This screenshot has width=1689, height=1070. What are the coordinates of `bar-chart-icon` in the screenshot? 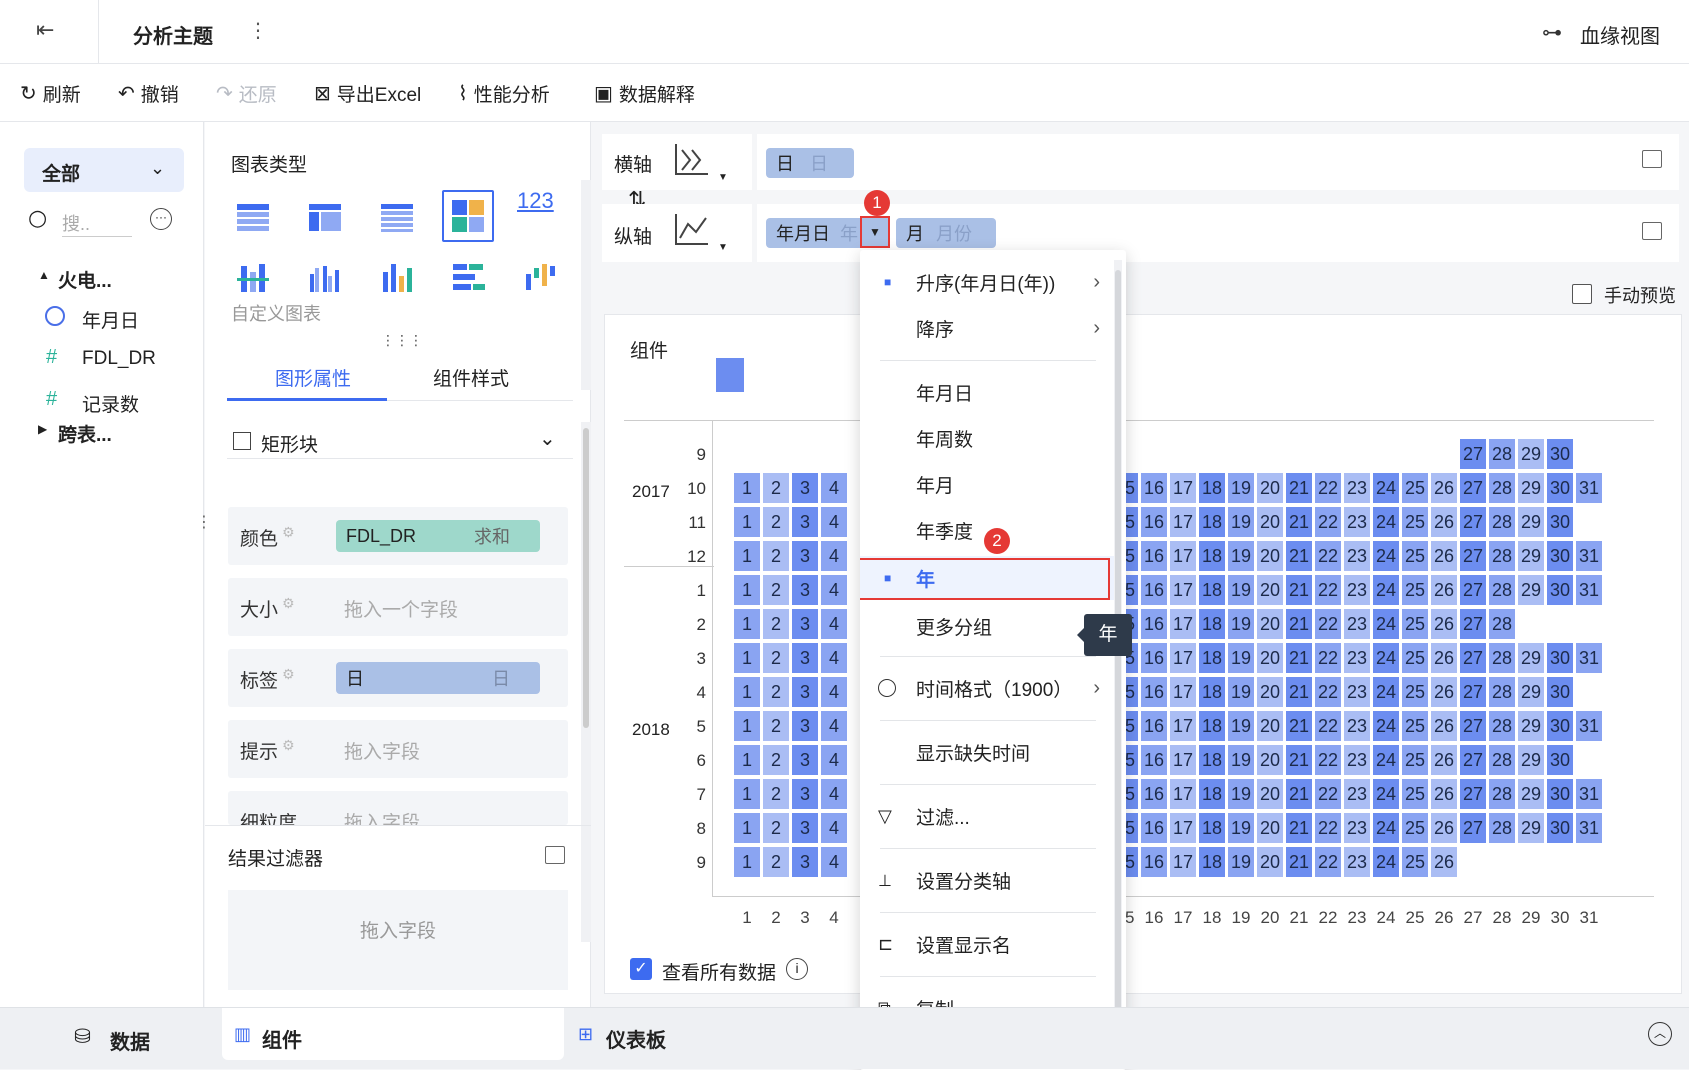 It's located at (397, 278).